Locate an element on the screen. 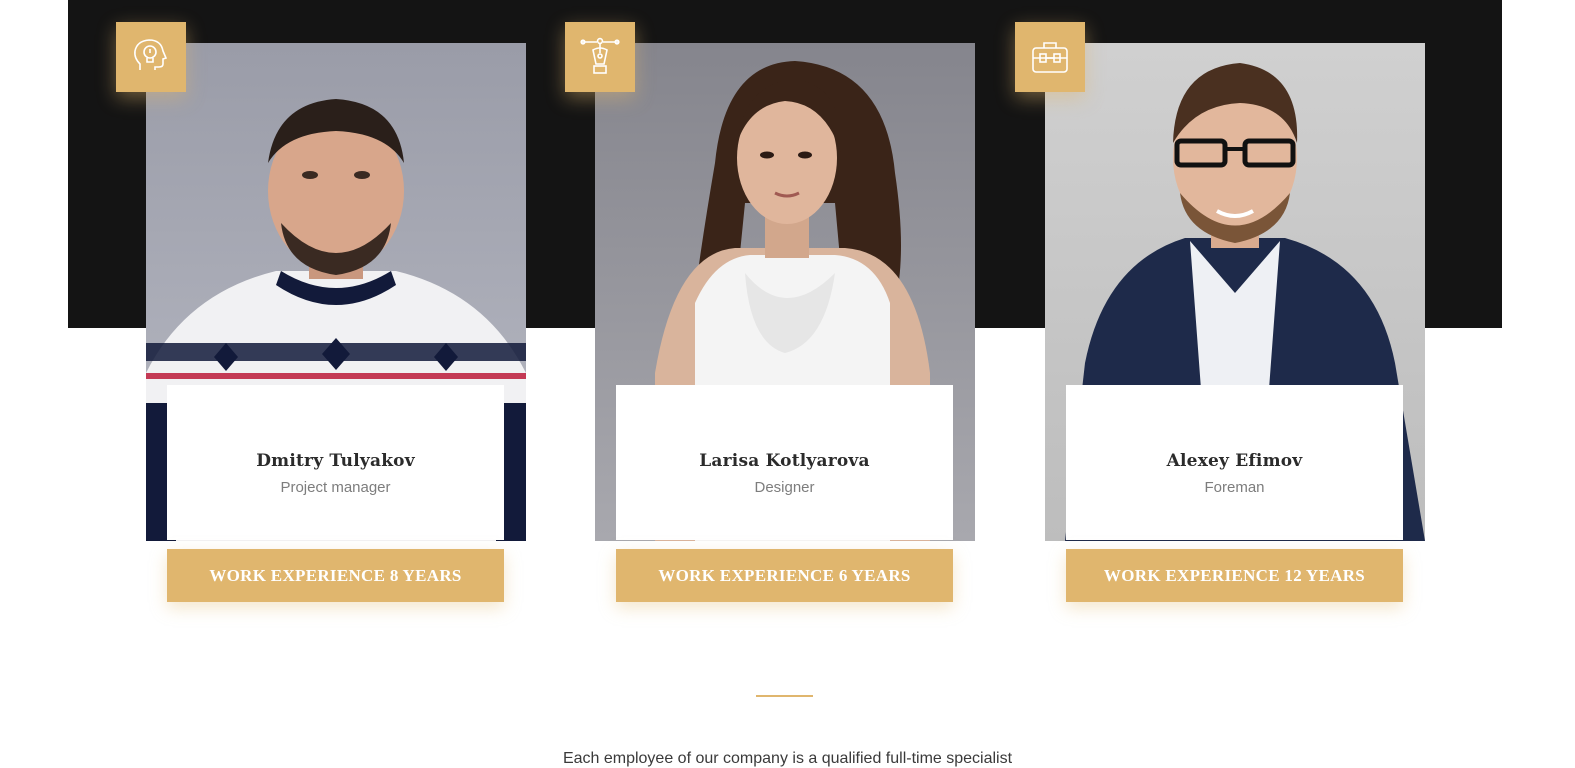  team-info-panel: Larisa Kotlyarova Designer is located at coordinates (784, 462).